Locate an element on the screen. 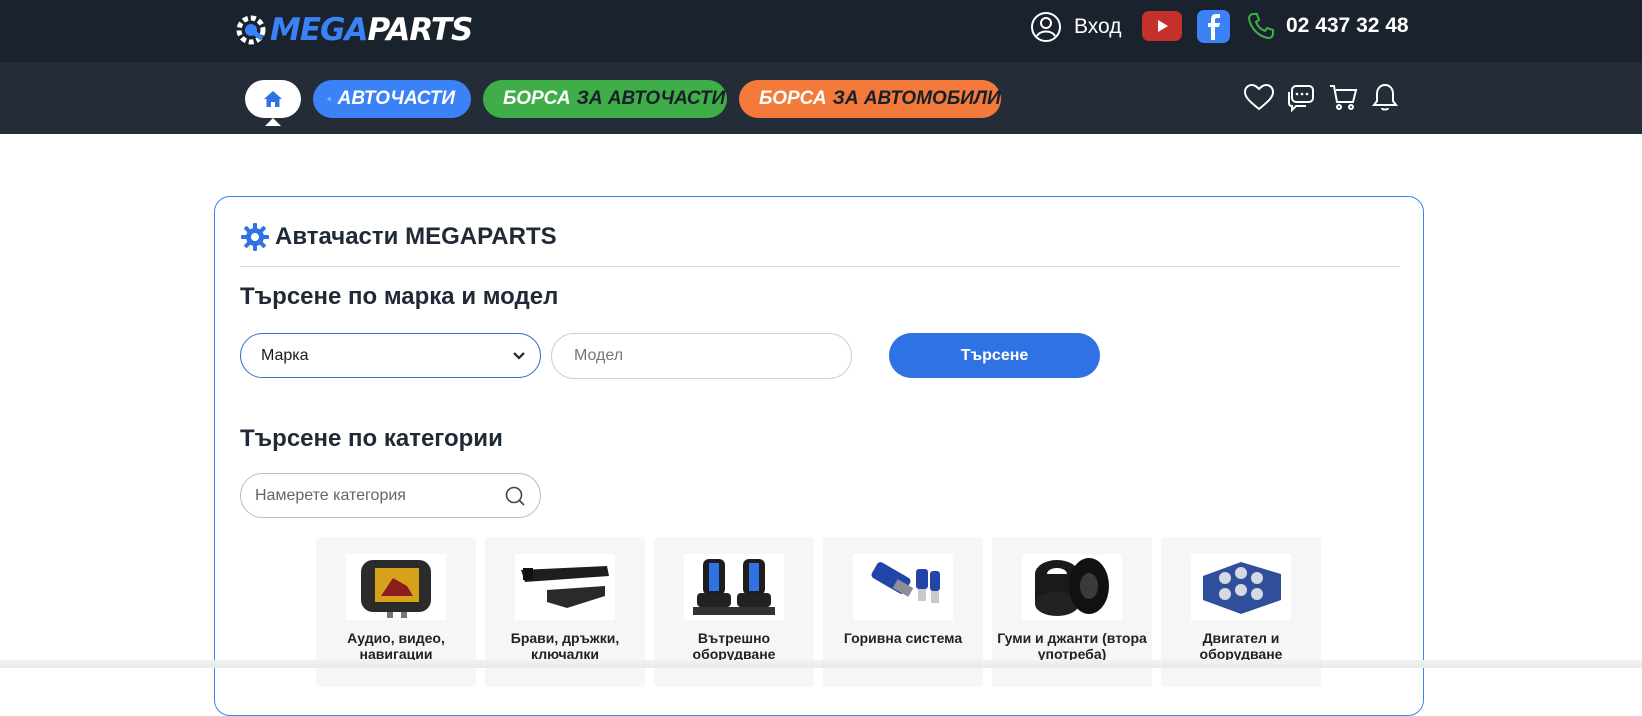 The height and width of the screenshot is (716, 1642). logo-gear-wrench-icon is located at coordinates (251, 30).